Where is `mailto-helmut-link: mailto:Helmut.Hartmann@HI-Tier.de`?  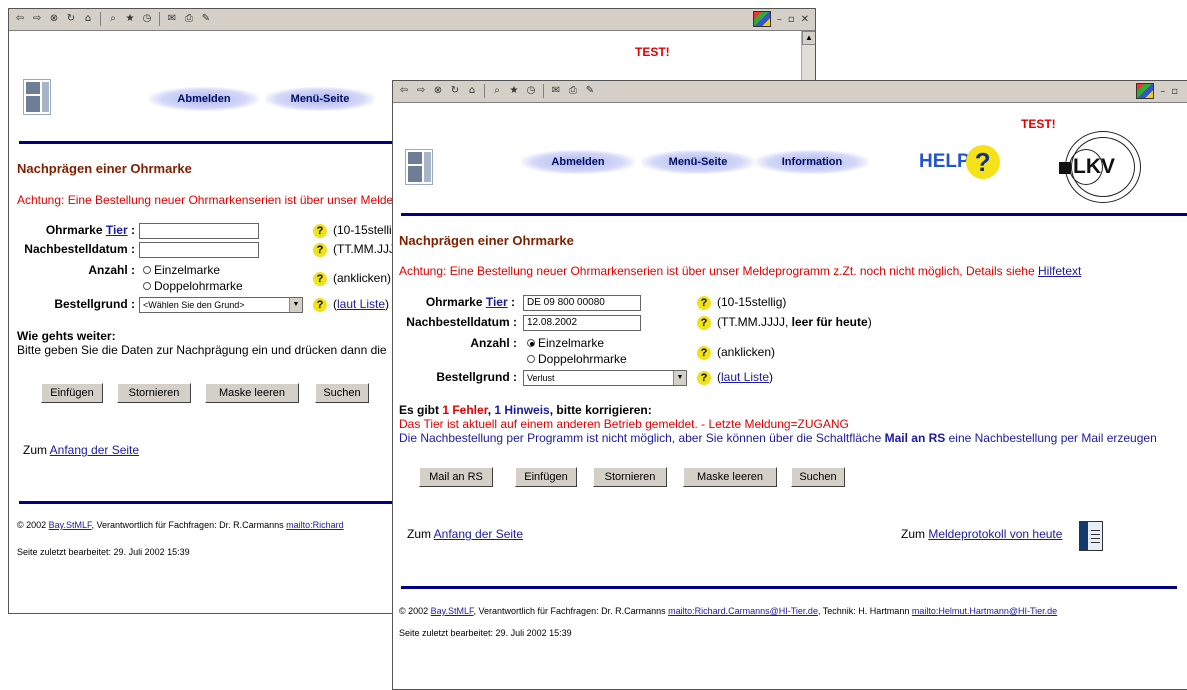
mailto-helmut-link: mailto:Helmut.Hartmann@HI-Tier.de is located at coordinates (984, 611).